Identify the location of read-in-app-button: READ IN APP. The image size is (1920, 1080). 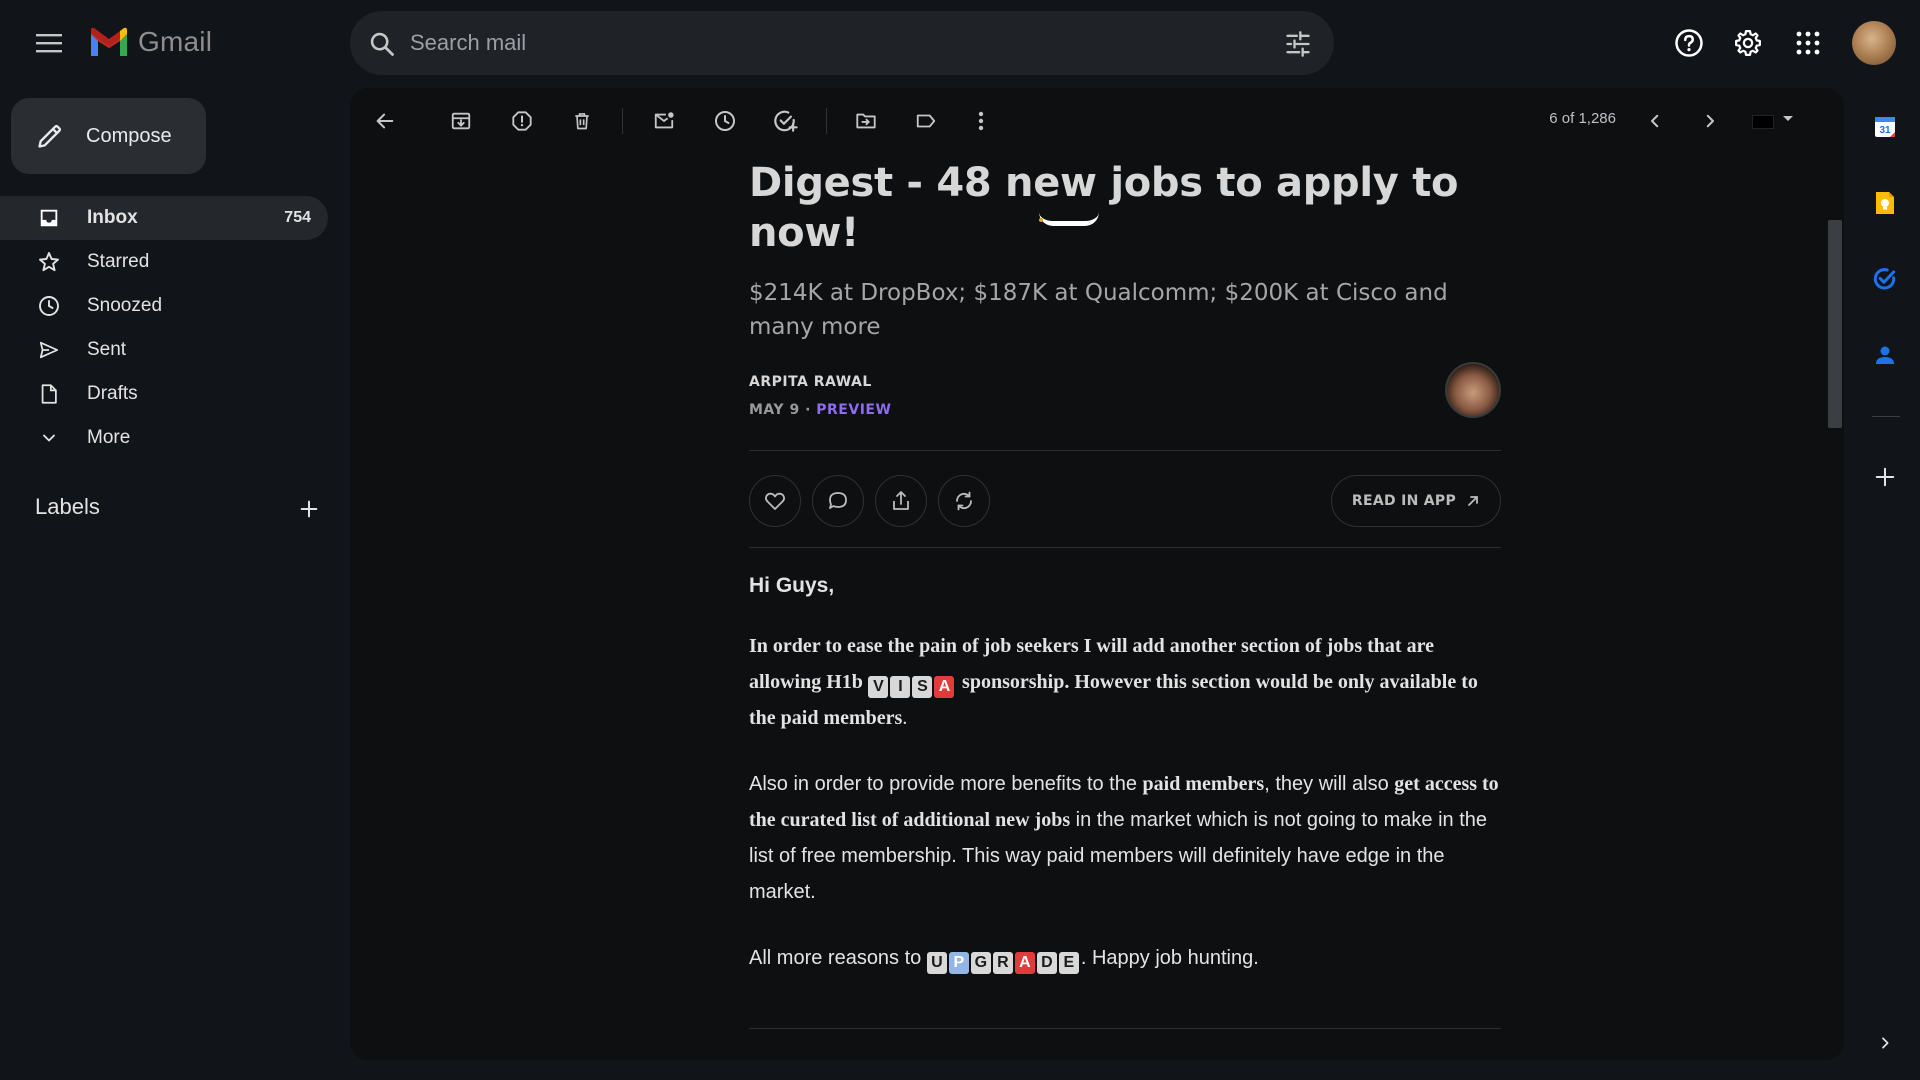
(1416, 501).